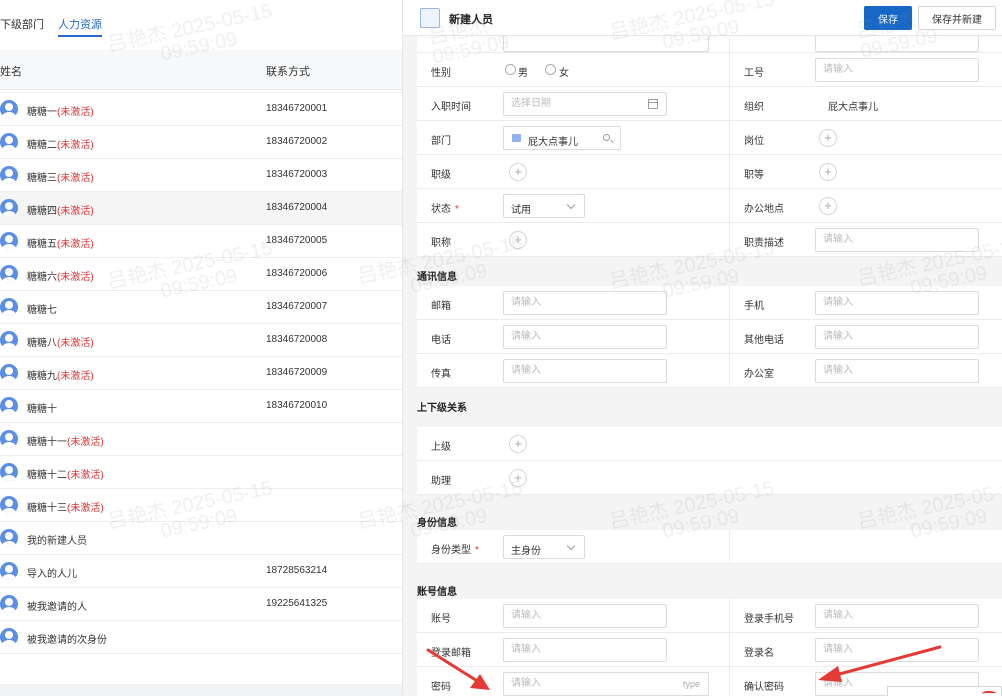  What do you see at coordinates (754, 141) in the screenshot?
I see `position-label: 岗位` at bounding box center [754, 141].